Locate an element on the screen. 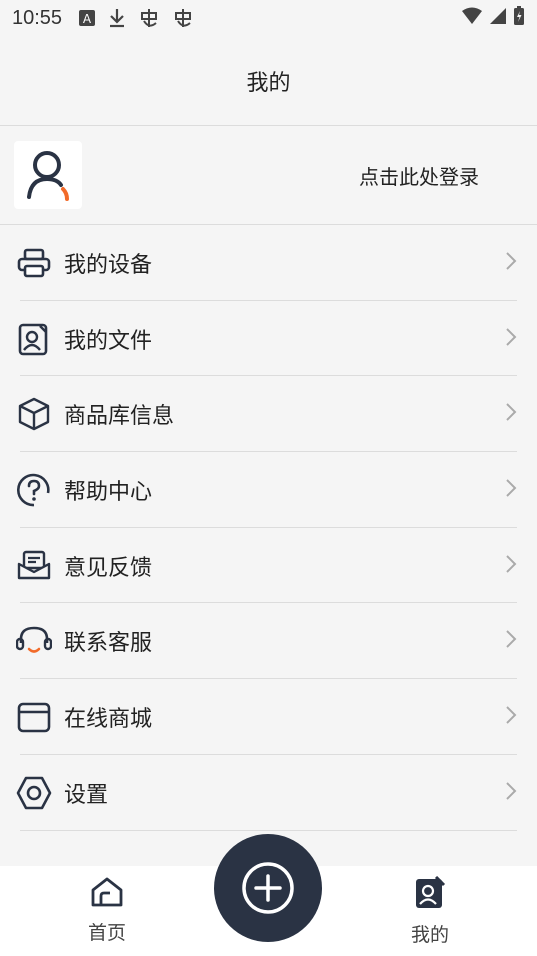 This screenshot has width=537, height=956. user-icon is located at coordinates (48, 176).